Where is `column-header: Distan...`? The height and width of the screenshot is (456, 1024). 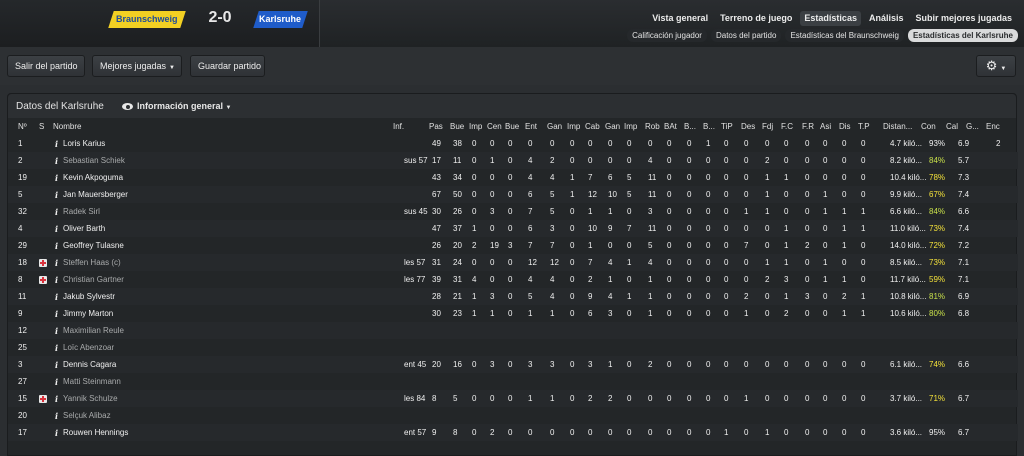 column-header: Distan... is located at coordinates (897, 127).